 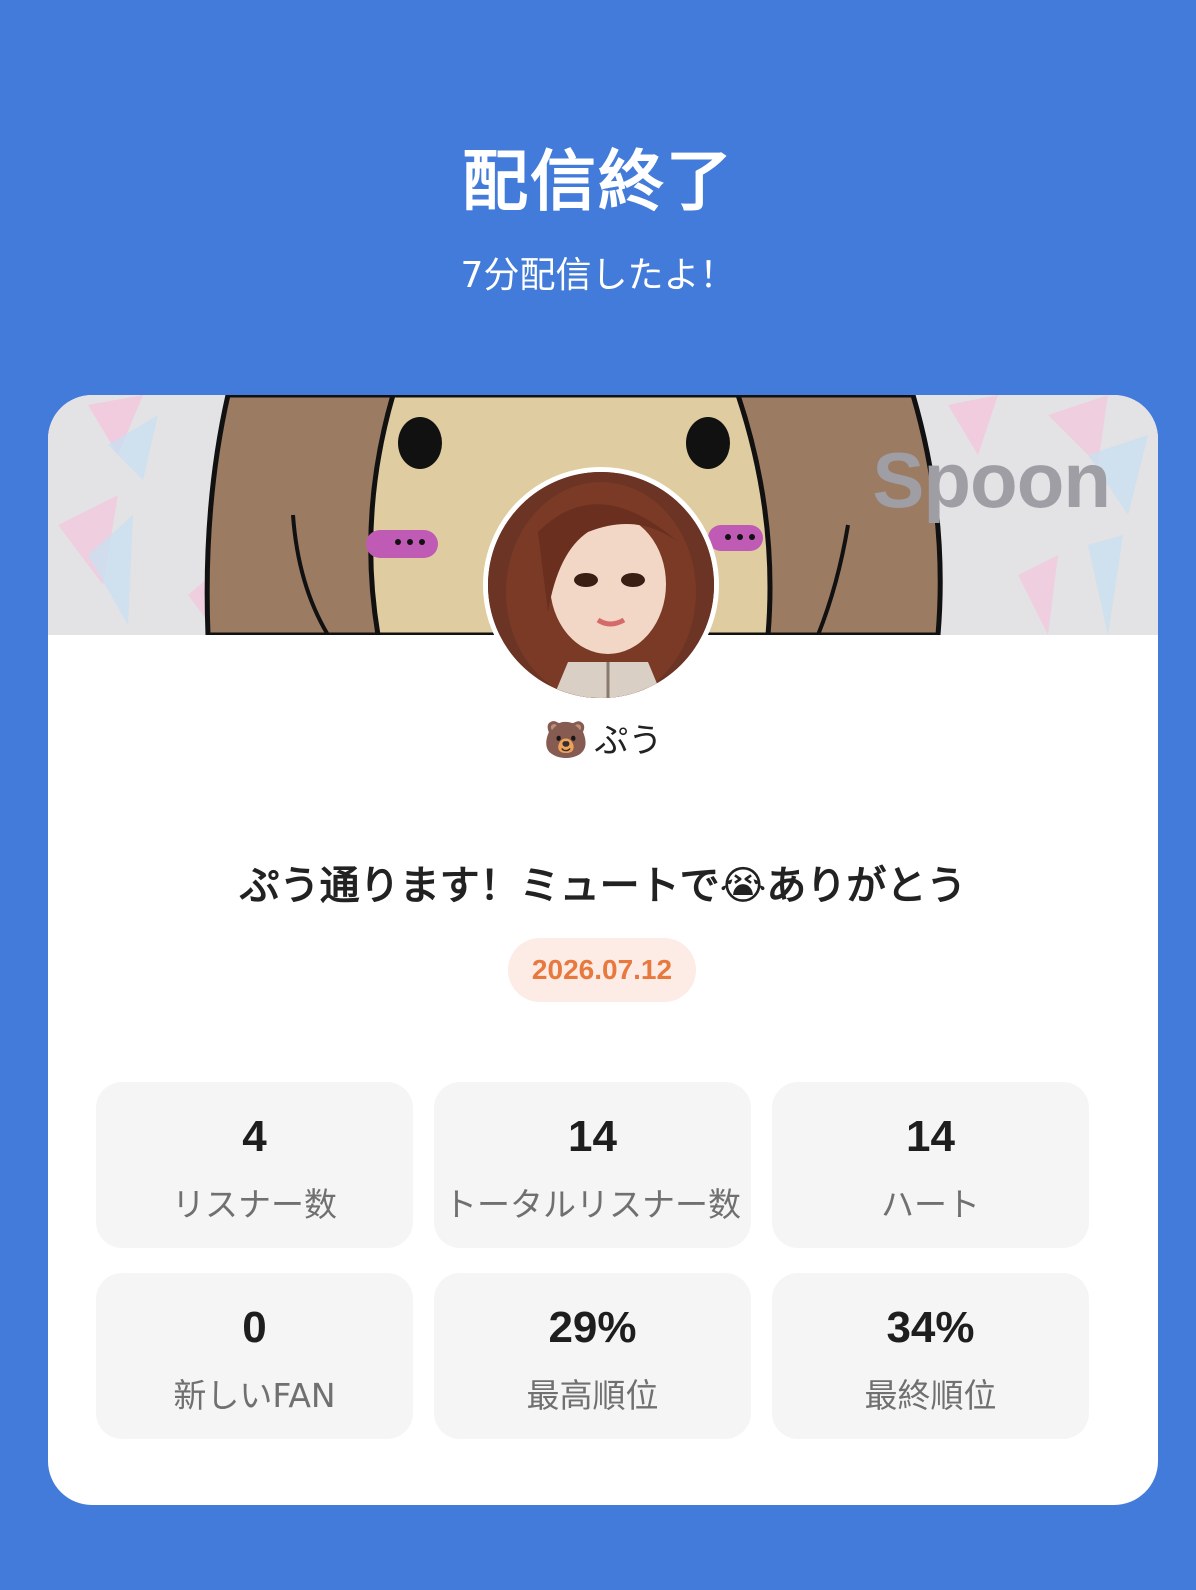 I want to click on stat-label: トータルリスナー数, so click(x=592, y=1204).